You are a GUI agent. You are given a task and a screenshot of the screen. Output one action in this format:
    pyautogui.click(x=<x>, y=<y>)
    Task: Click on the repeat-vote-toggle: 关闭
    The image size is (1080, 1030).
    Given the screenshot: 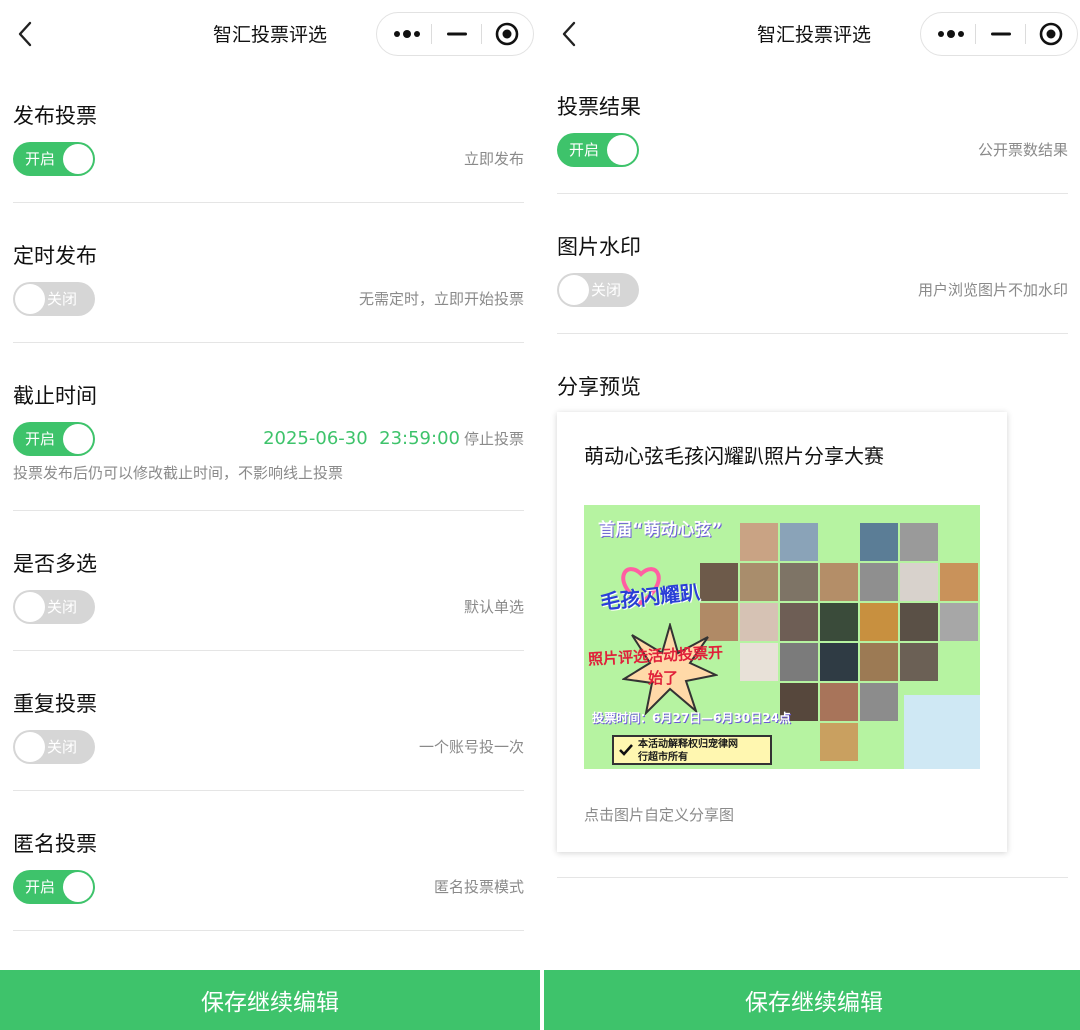 What is the action you would take?
    pyautogui.click(x=54, y=747)
    